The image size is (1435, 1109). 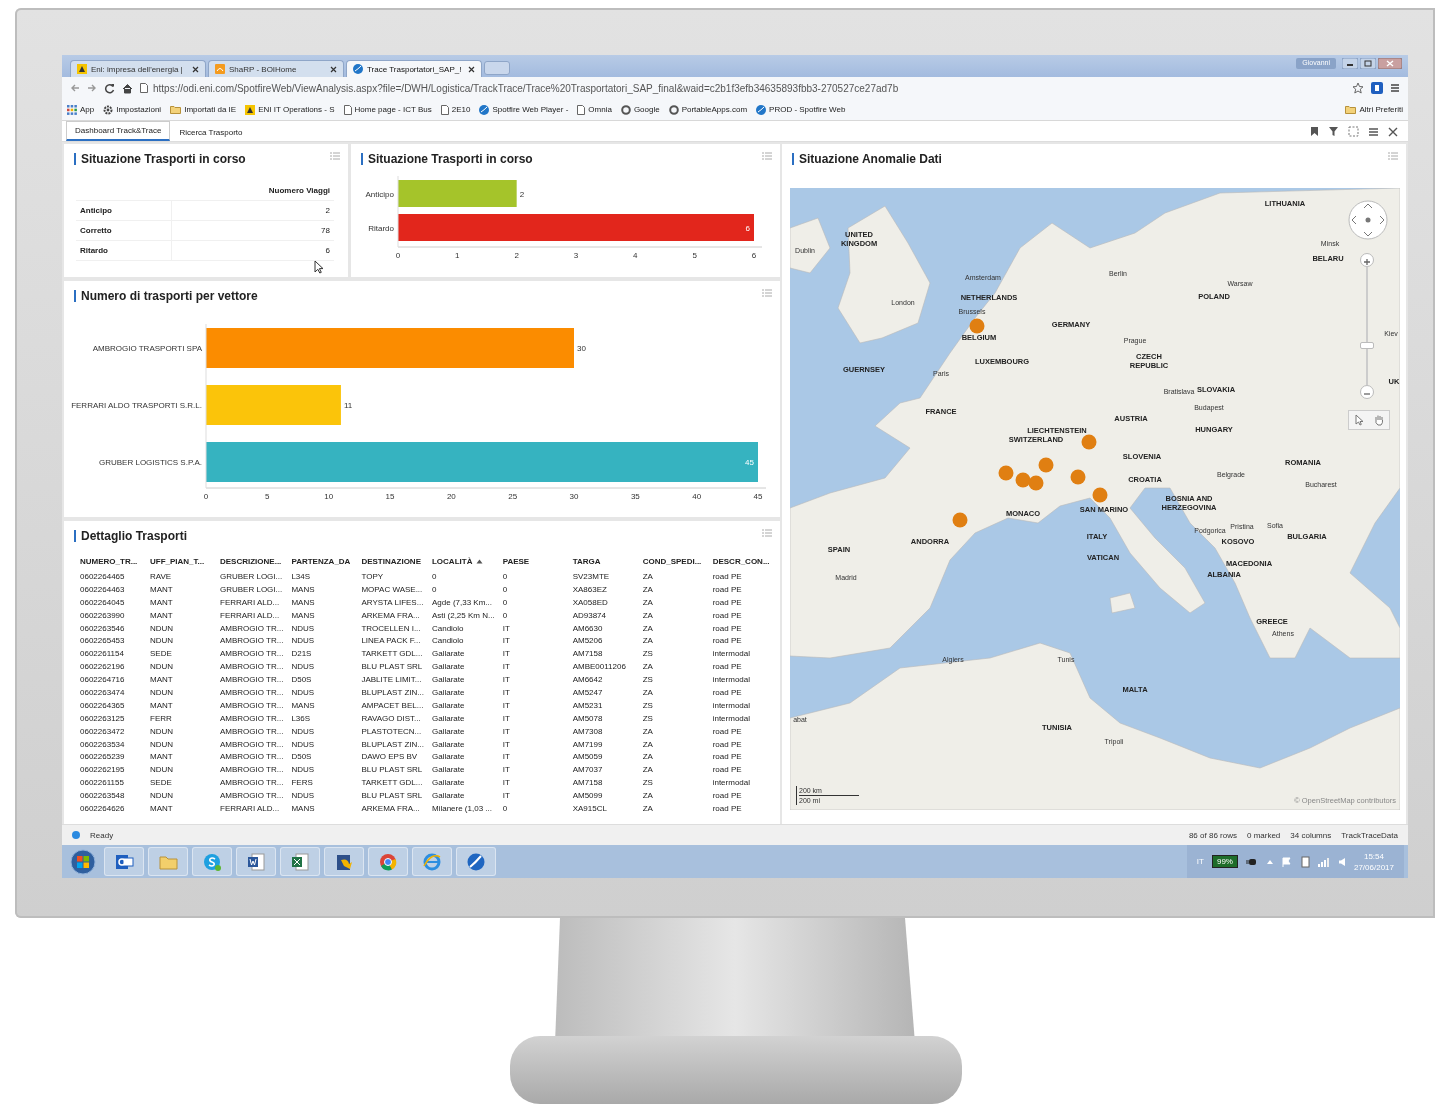 I want to click on table-cell-text: IT, so click(x=506, y=770).